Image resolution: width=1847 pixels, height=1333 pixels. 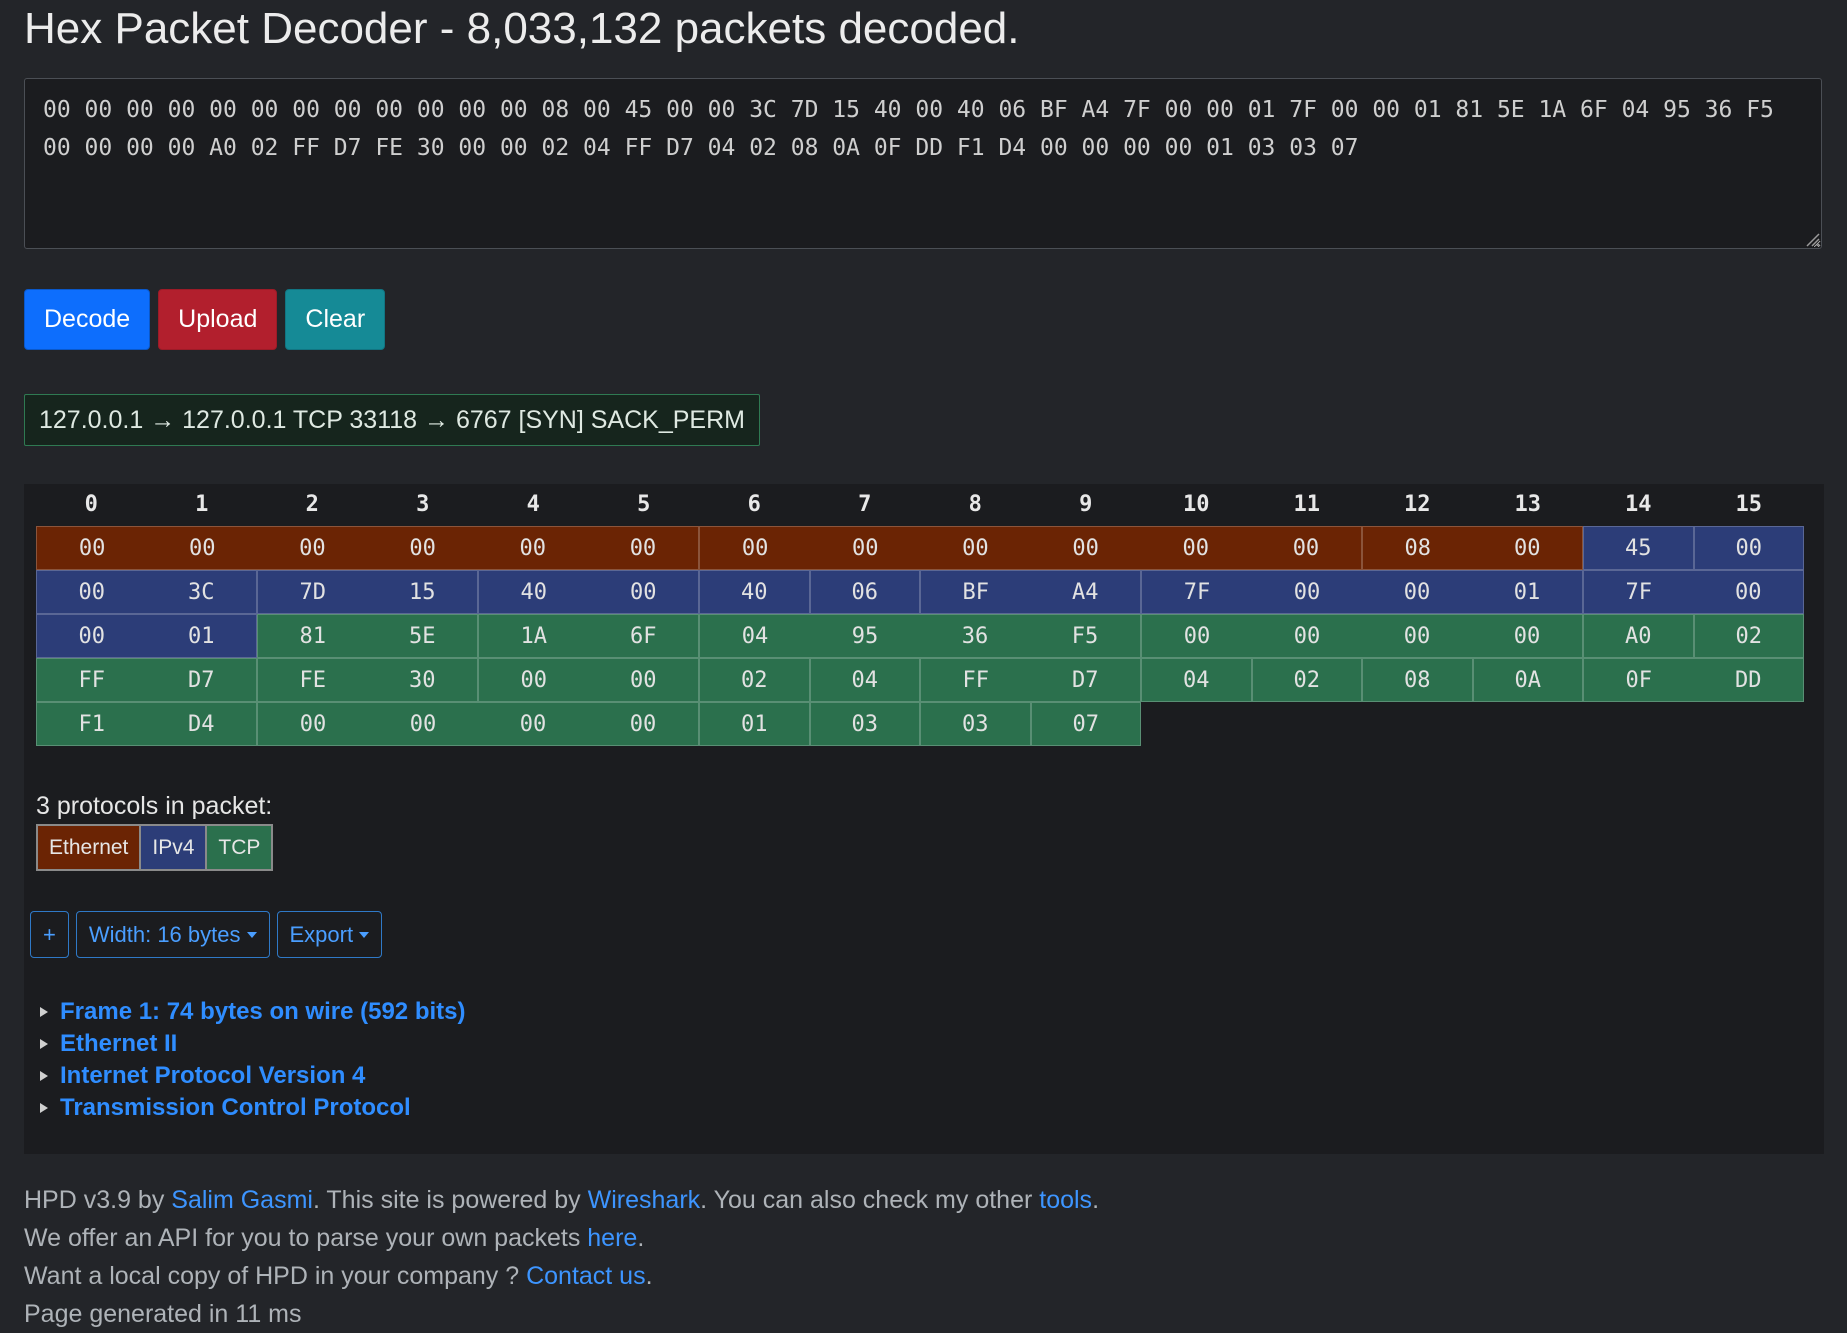 What do you see at coordinates (920, 636) in the screenshot?
I see `hex-field: 04 95 36 F5` at bounding box center [920, 636].